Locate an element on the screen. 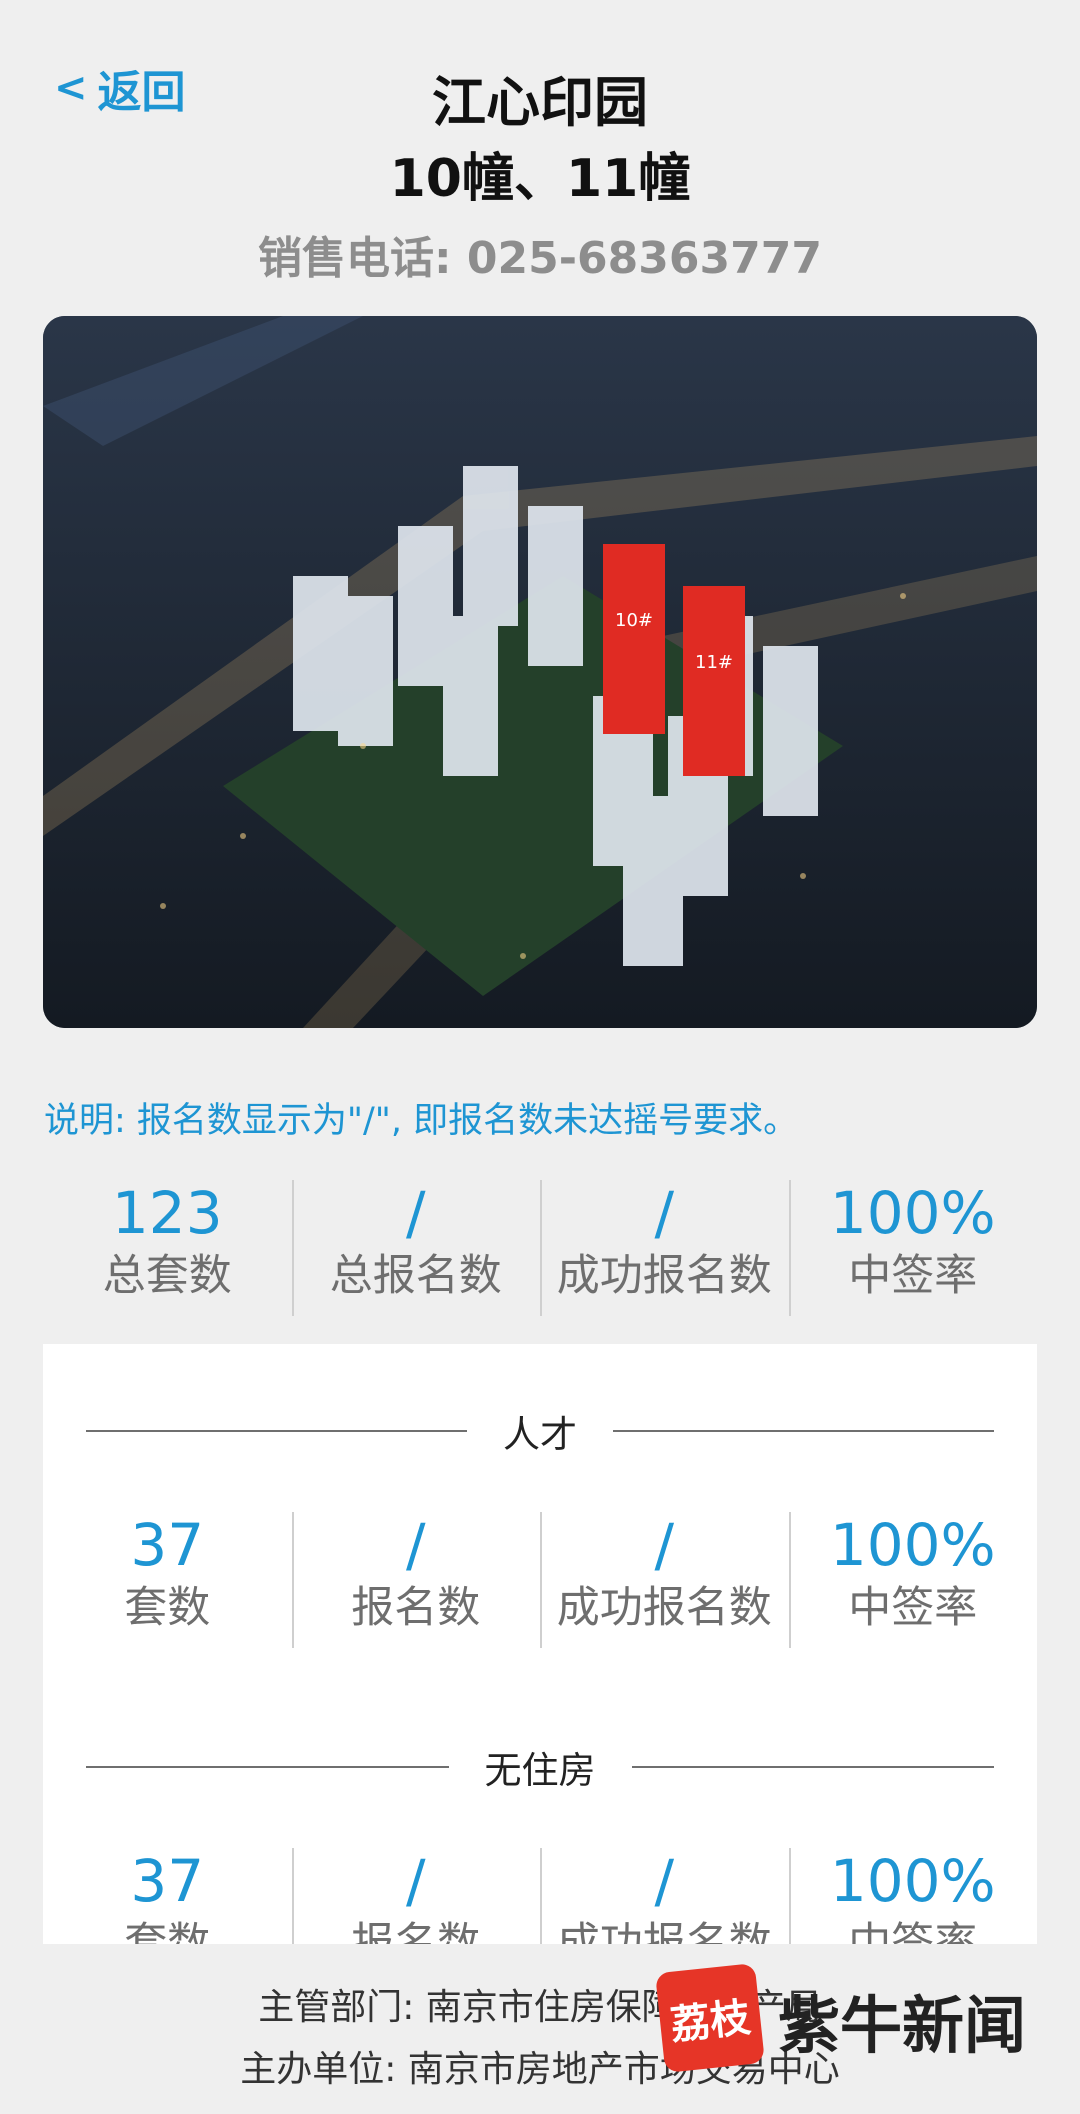 This screenshot has height=2114, width=1080. section-header-talent: 人才 is located at coordinates (540, 1431).